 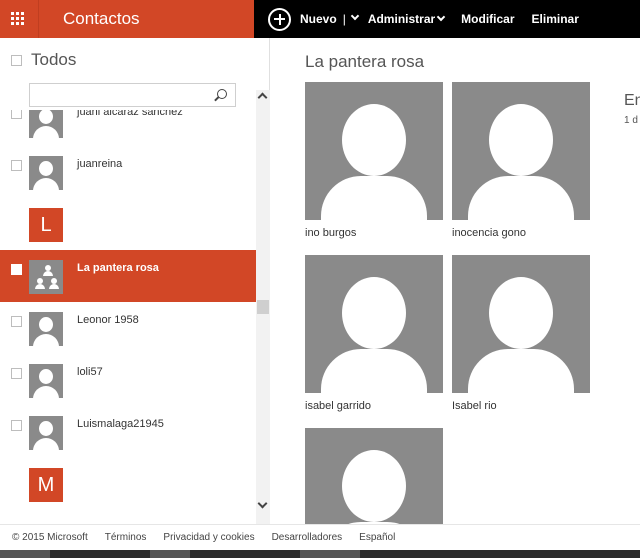 I want to click on plus-circle-icon, so click(x=279, y=19).